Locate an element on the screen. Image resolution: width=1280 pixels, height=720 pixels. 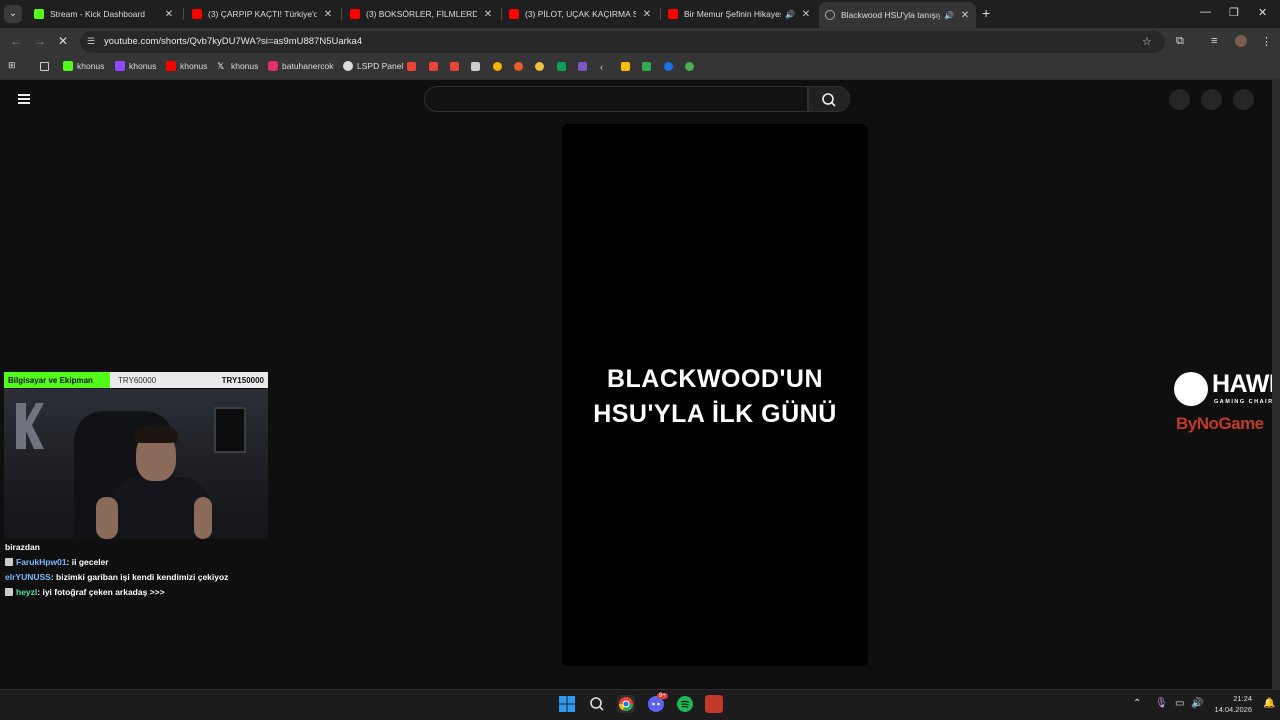
windows-start-icon is located at coordinates (567, 704).